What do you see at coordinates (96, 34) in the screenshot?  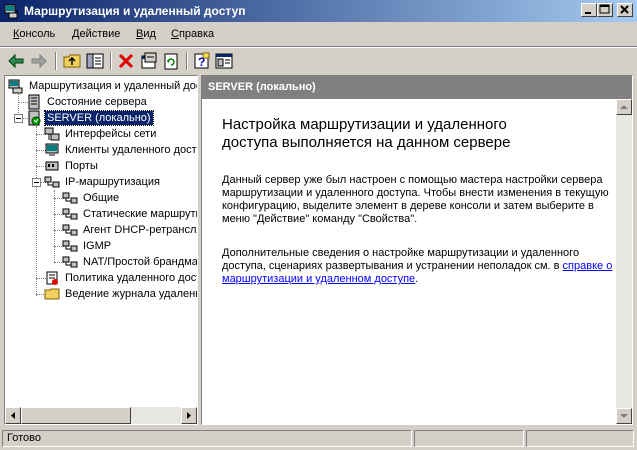 I see `menu-action: Действие` at bounding box center [96, 34].